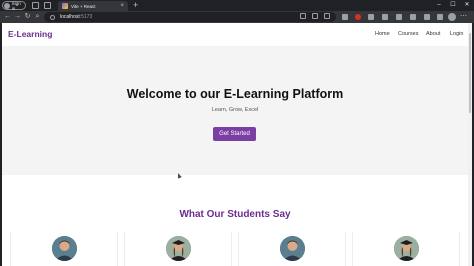 The width and height of the screenshot is (474, 266). What do you see at coordinates (467, 5) in the screenshot?
I see `close-window-icon: ✕` at bounding box center [467, 5].